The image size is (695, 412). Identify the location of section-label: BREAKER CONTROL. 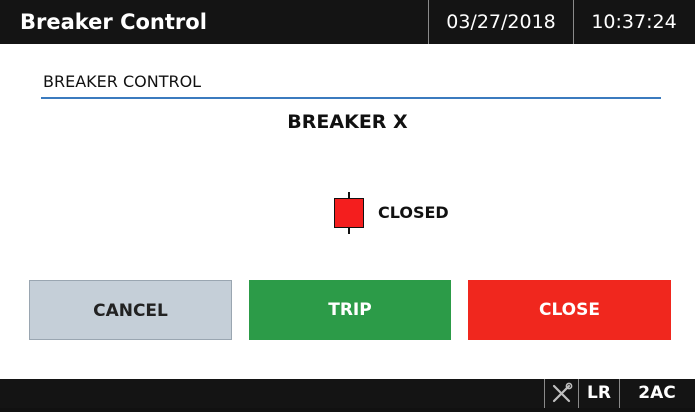
(122, 81).